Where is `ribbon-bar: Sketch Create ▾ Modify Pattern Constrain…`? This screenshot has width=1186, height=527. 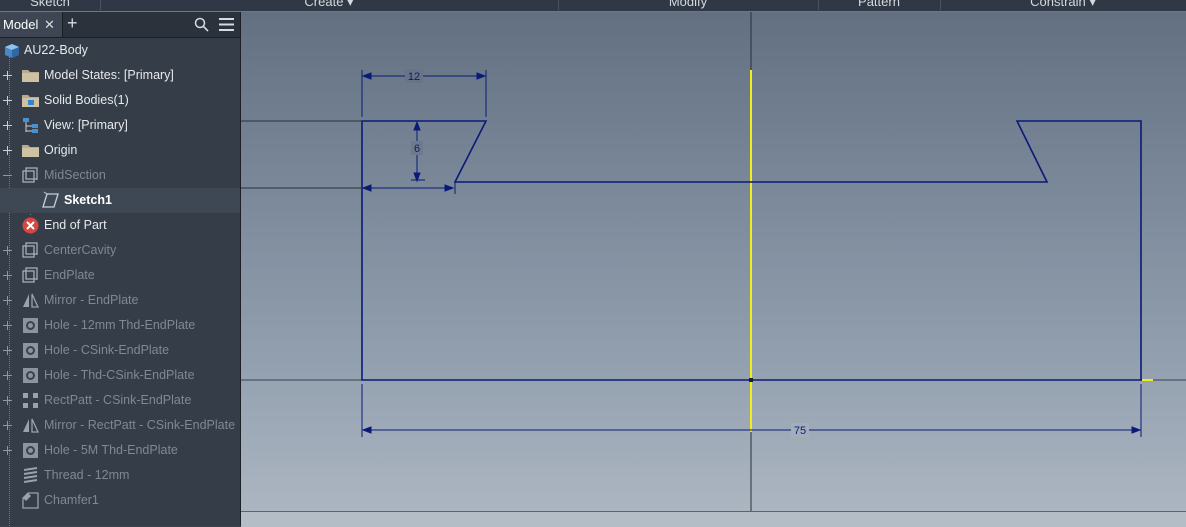 ribbon-bar: Sketch Create ▾ Modify Pattern Constrain… is located at coordinates (593, 6).